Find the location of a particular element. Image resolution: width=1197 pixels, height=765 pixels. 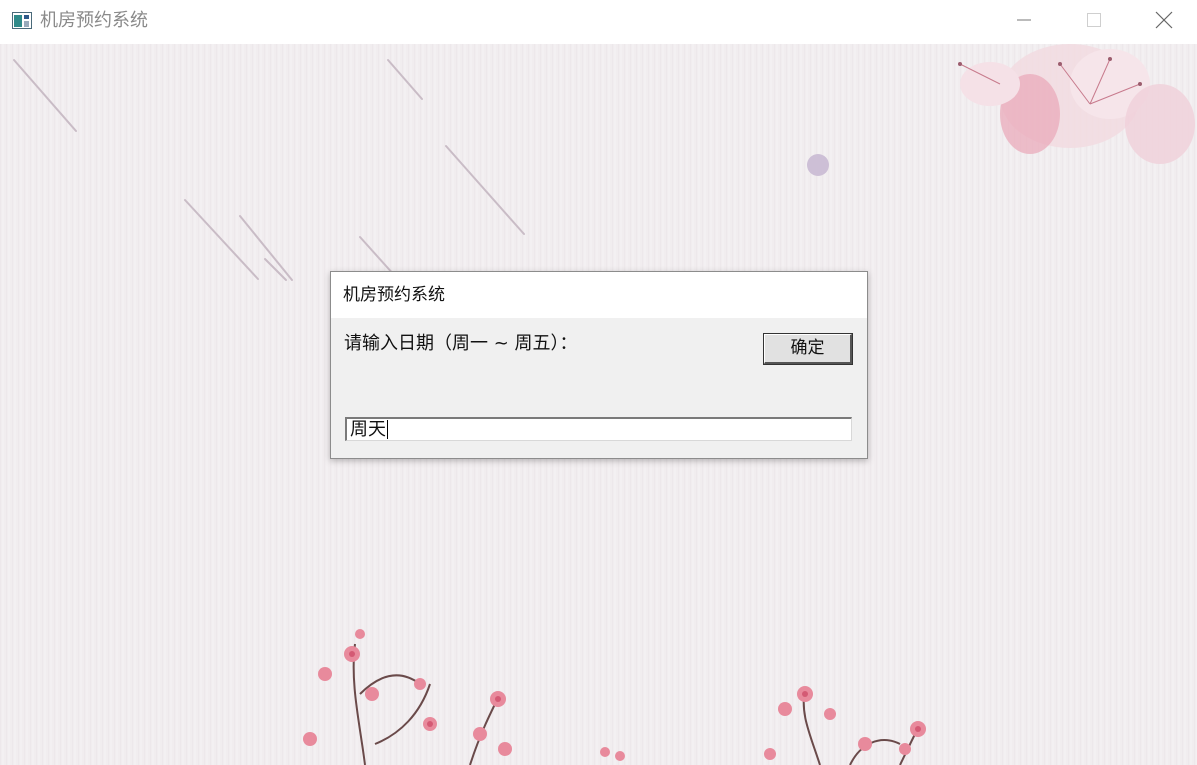

close-icon is located at coordinates (1164, 22).